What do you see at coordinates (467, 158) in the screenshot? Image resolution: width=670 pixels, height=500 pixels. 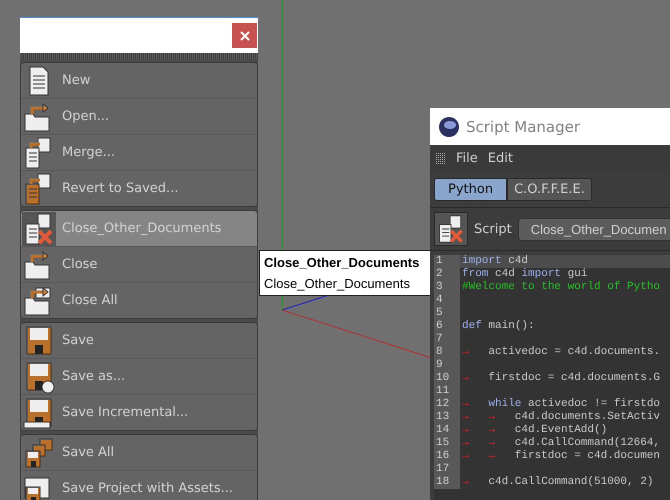 I see `menu-bar-item: File` at bounding box center [467, 158].